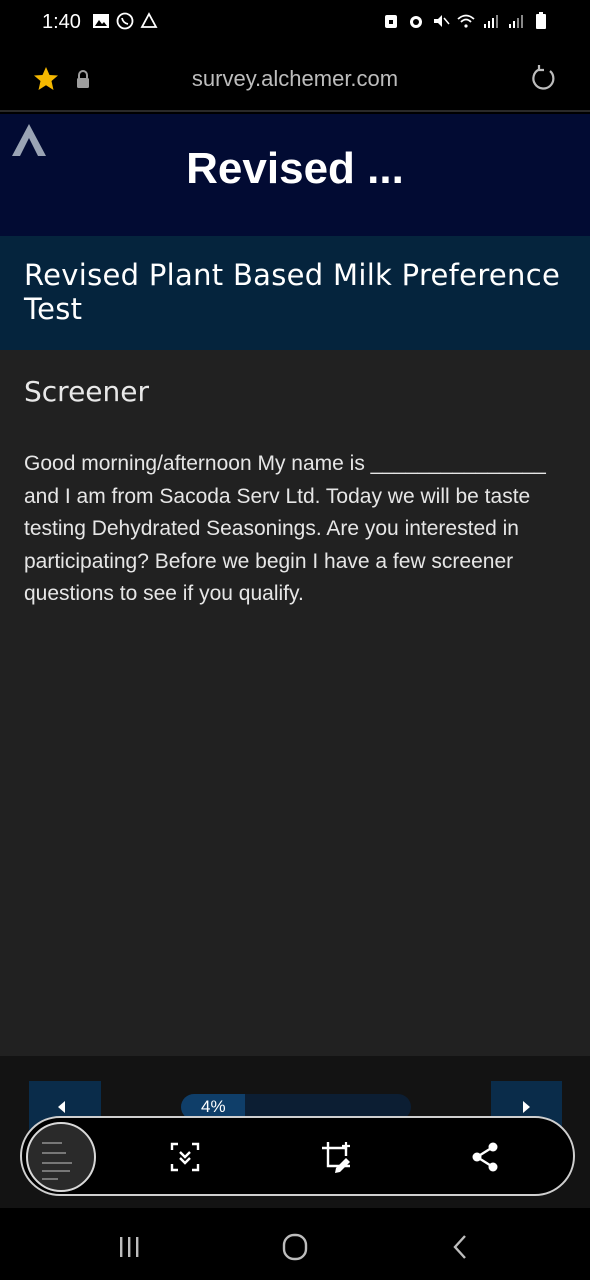  I want to click on recents-icon, so click(129, 1247).